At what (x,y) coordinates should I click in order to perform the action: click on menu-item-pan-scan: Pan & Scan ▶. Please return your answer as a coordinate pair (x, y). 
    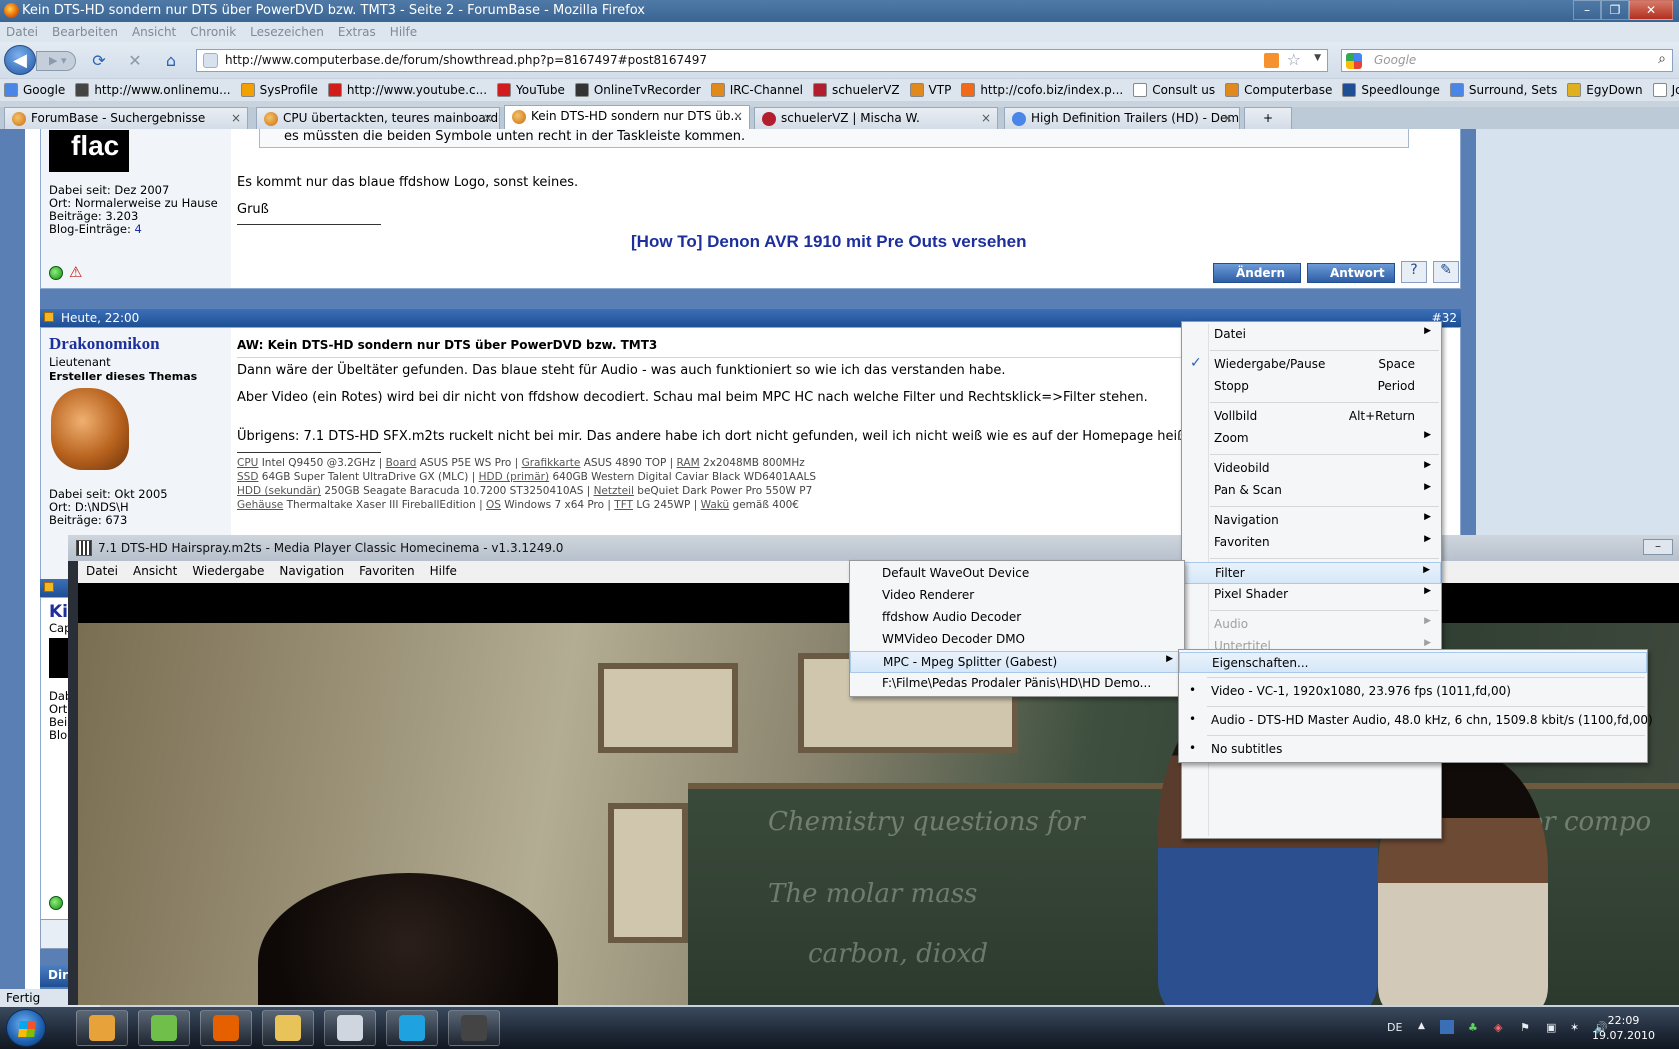
    Looking at the image, I should click on (1311, 491).